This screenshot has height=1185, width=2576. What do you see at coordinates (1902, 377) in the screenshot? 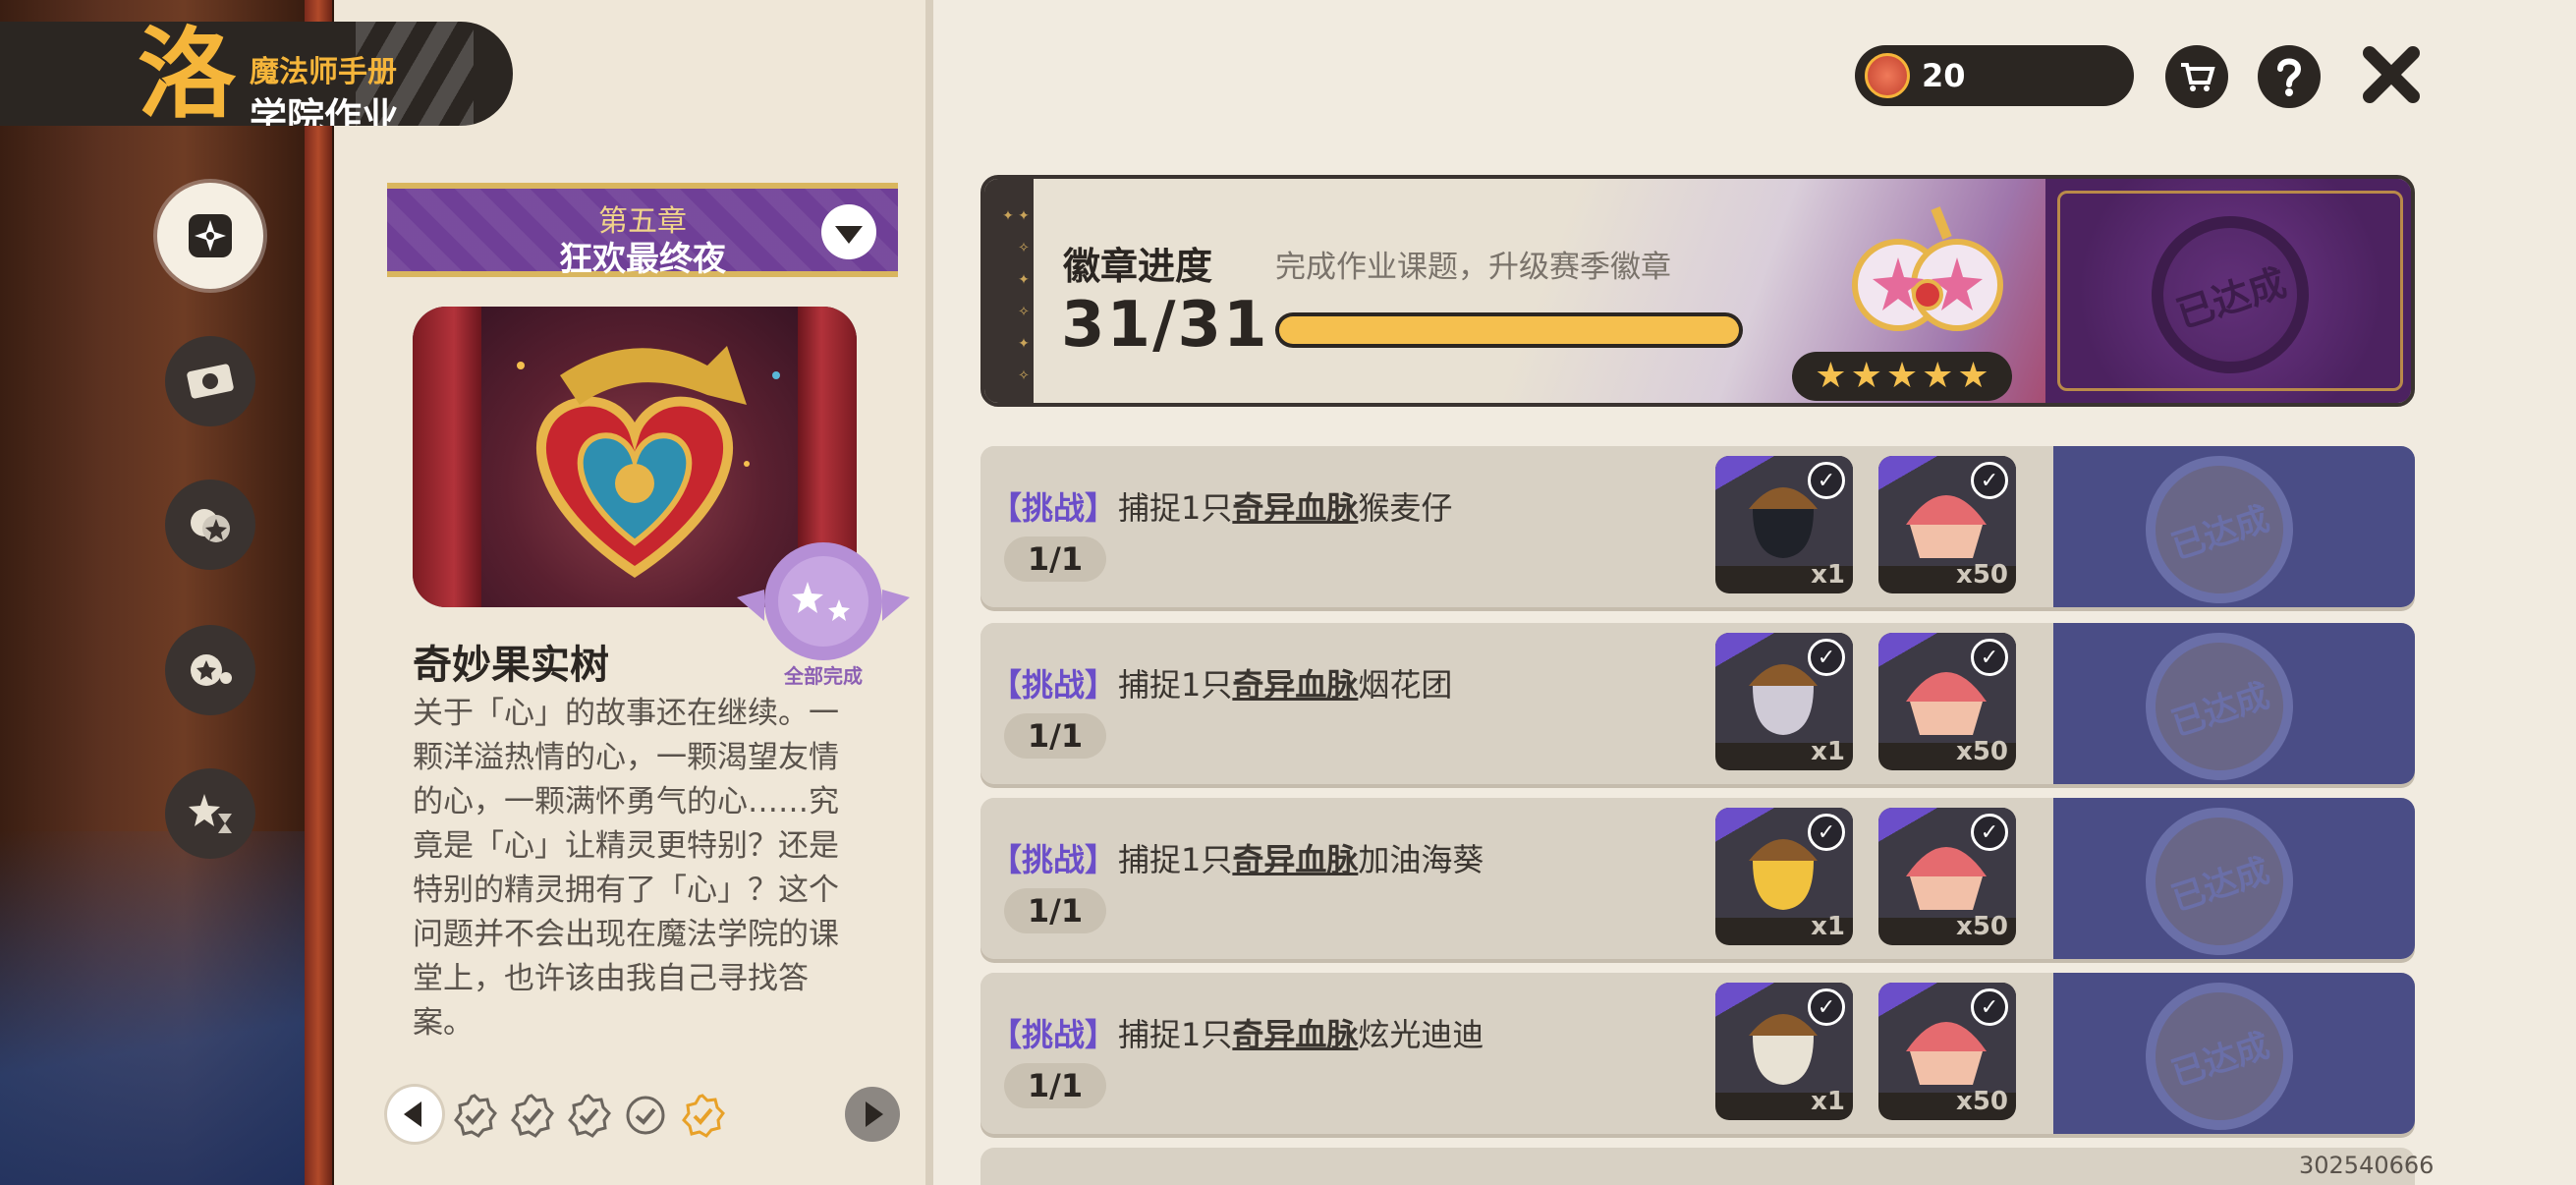
I see `badge-stars: ★ ★ ★ ★ ★` at bounding box center [1902, 377].